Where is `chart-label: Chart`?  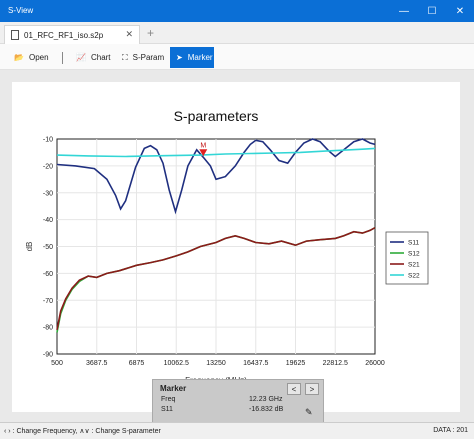
chart-label: Chart is located at coordinates (100, 57).